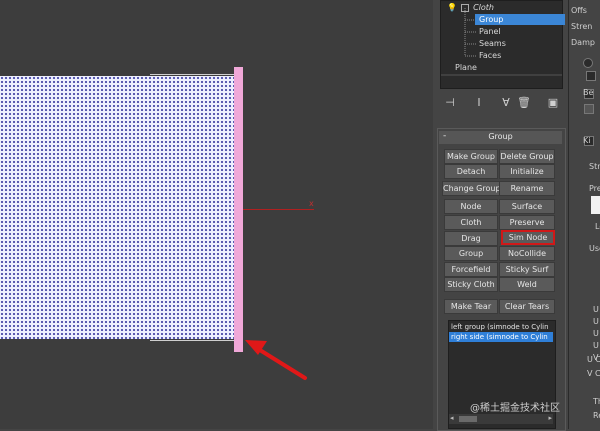 The image size is (600, 431). What do you see at coordinates (579, 10) in the screenshot?
I see `offset-label: Offs` at bounding box center [579, 10].